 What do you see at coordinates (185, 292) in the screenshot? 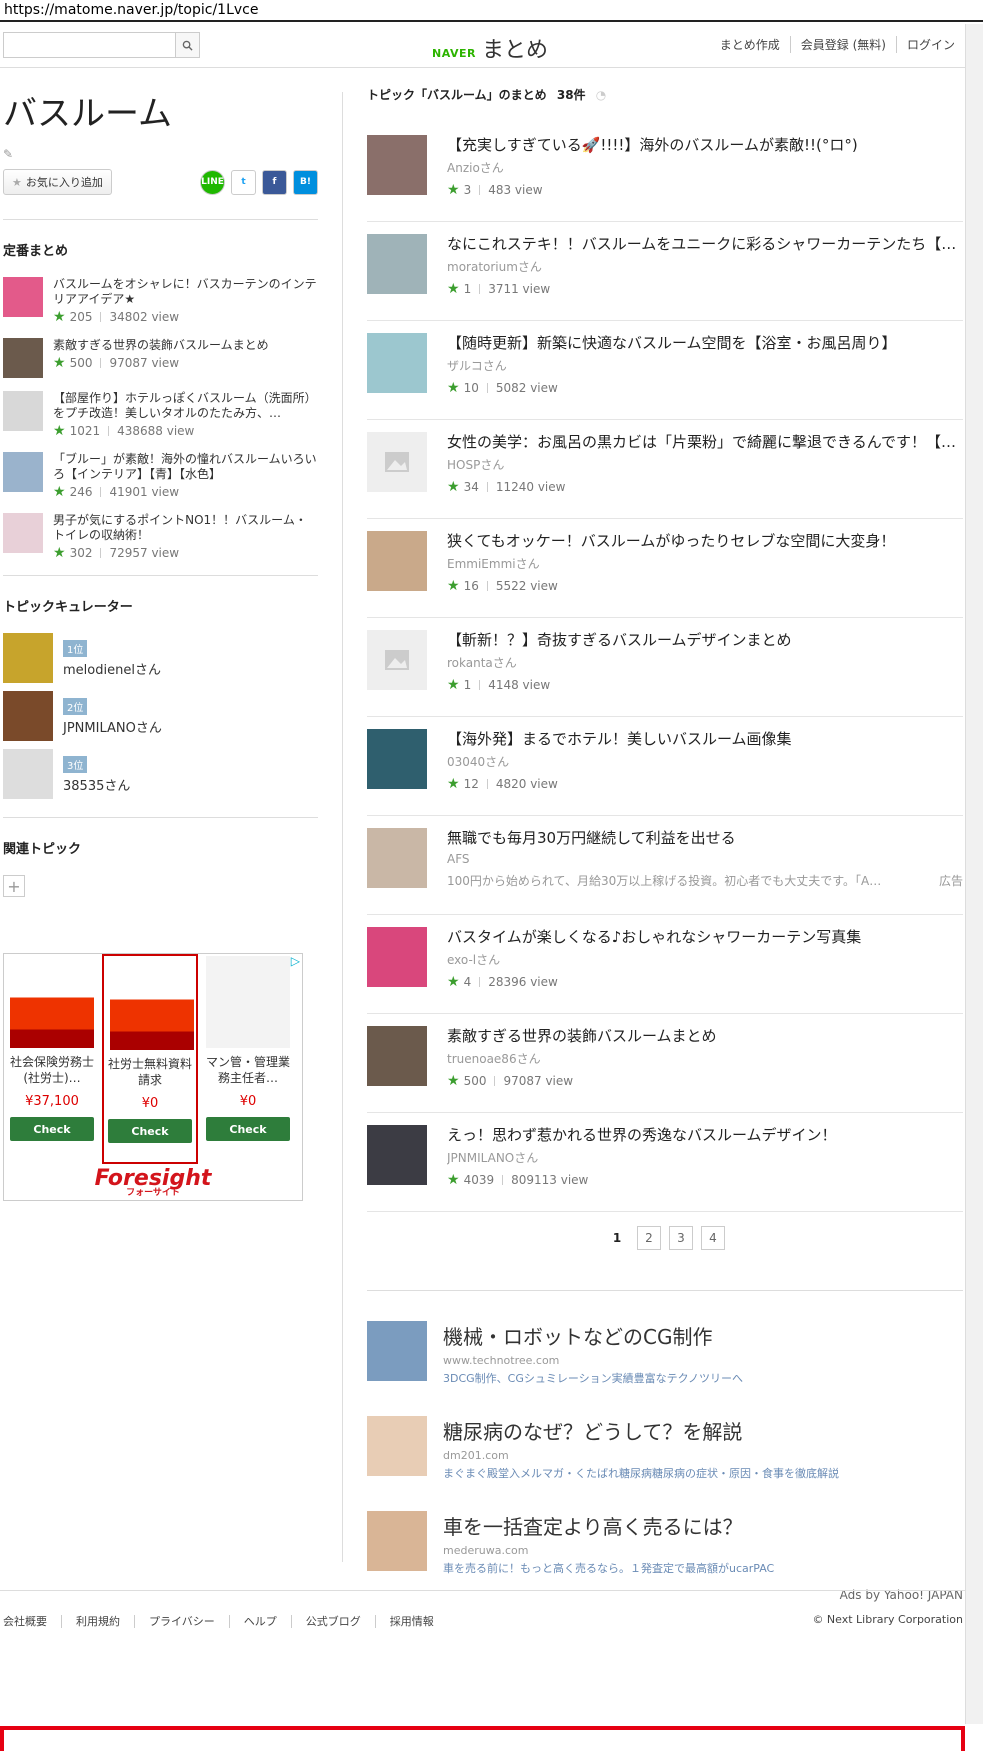
I see `standard-item-title: バスルームをオシャレに！バスカーテンのインテリアアイデア★` at bounding box center [185, 292].